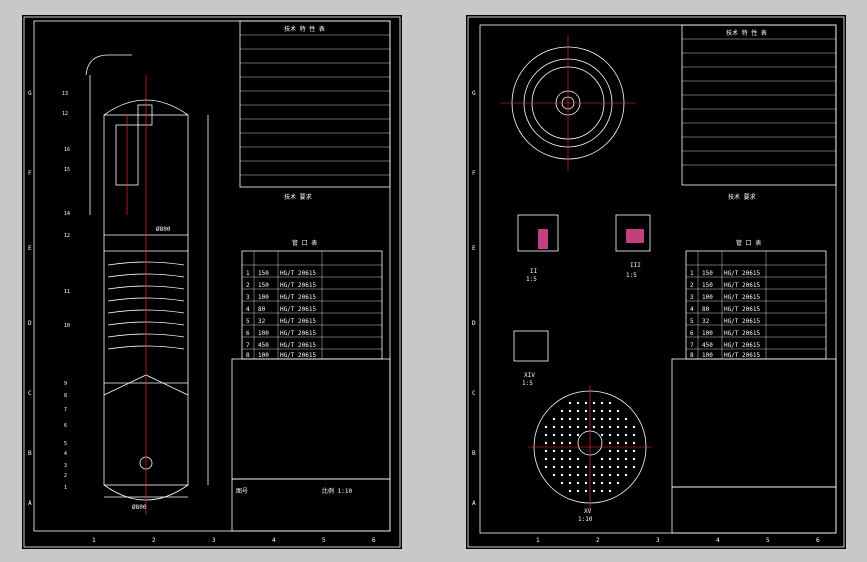 The image size is (867, 562). I want to click on nozzle-no: 5, so click(692, 321).